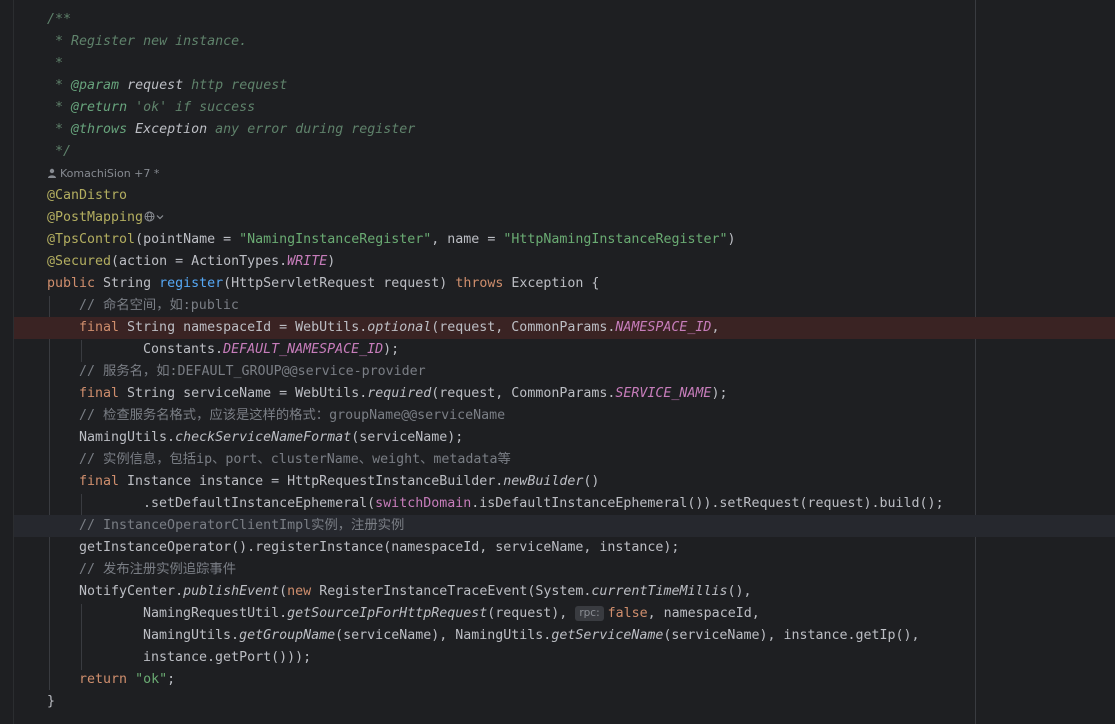  I want to click on constant: WRITE, so click(307, 261).